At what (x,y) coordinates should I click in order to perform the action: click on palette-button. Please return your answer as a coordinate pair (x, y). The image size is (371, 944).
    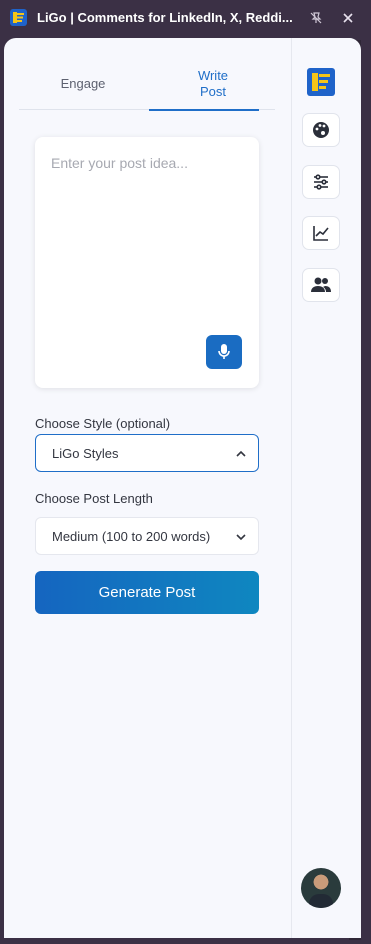
    Looking at the image, I should click on (321, 130).